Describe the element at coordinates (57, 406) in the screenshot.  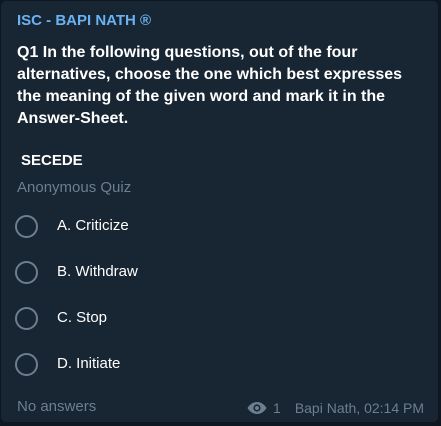
I see `answers-status: No answers` at that location.